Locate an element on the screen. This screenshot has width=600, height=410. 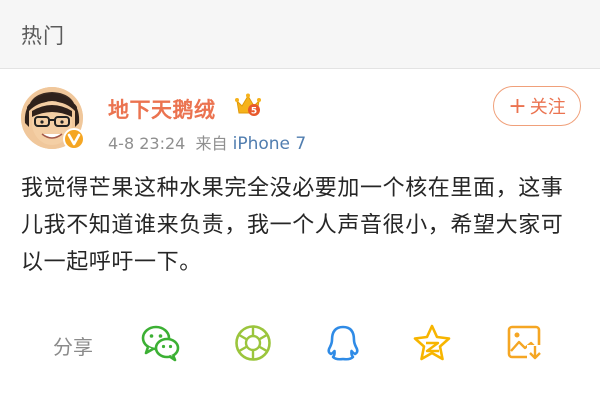
share-label: 分享 is located at coordinates (73, 347).